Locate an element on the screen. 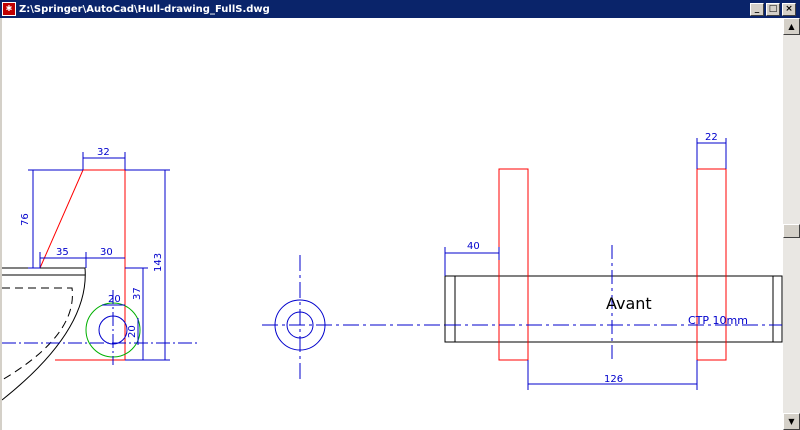 The image size is (800, 430). dim-35: 35 is located at coordinates (62, 252).